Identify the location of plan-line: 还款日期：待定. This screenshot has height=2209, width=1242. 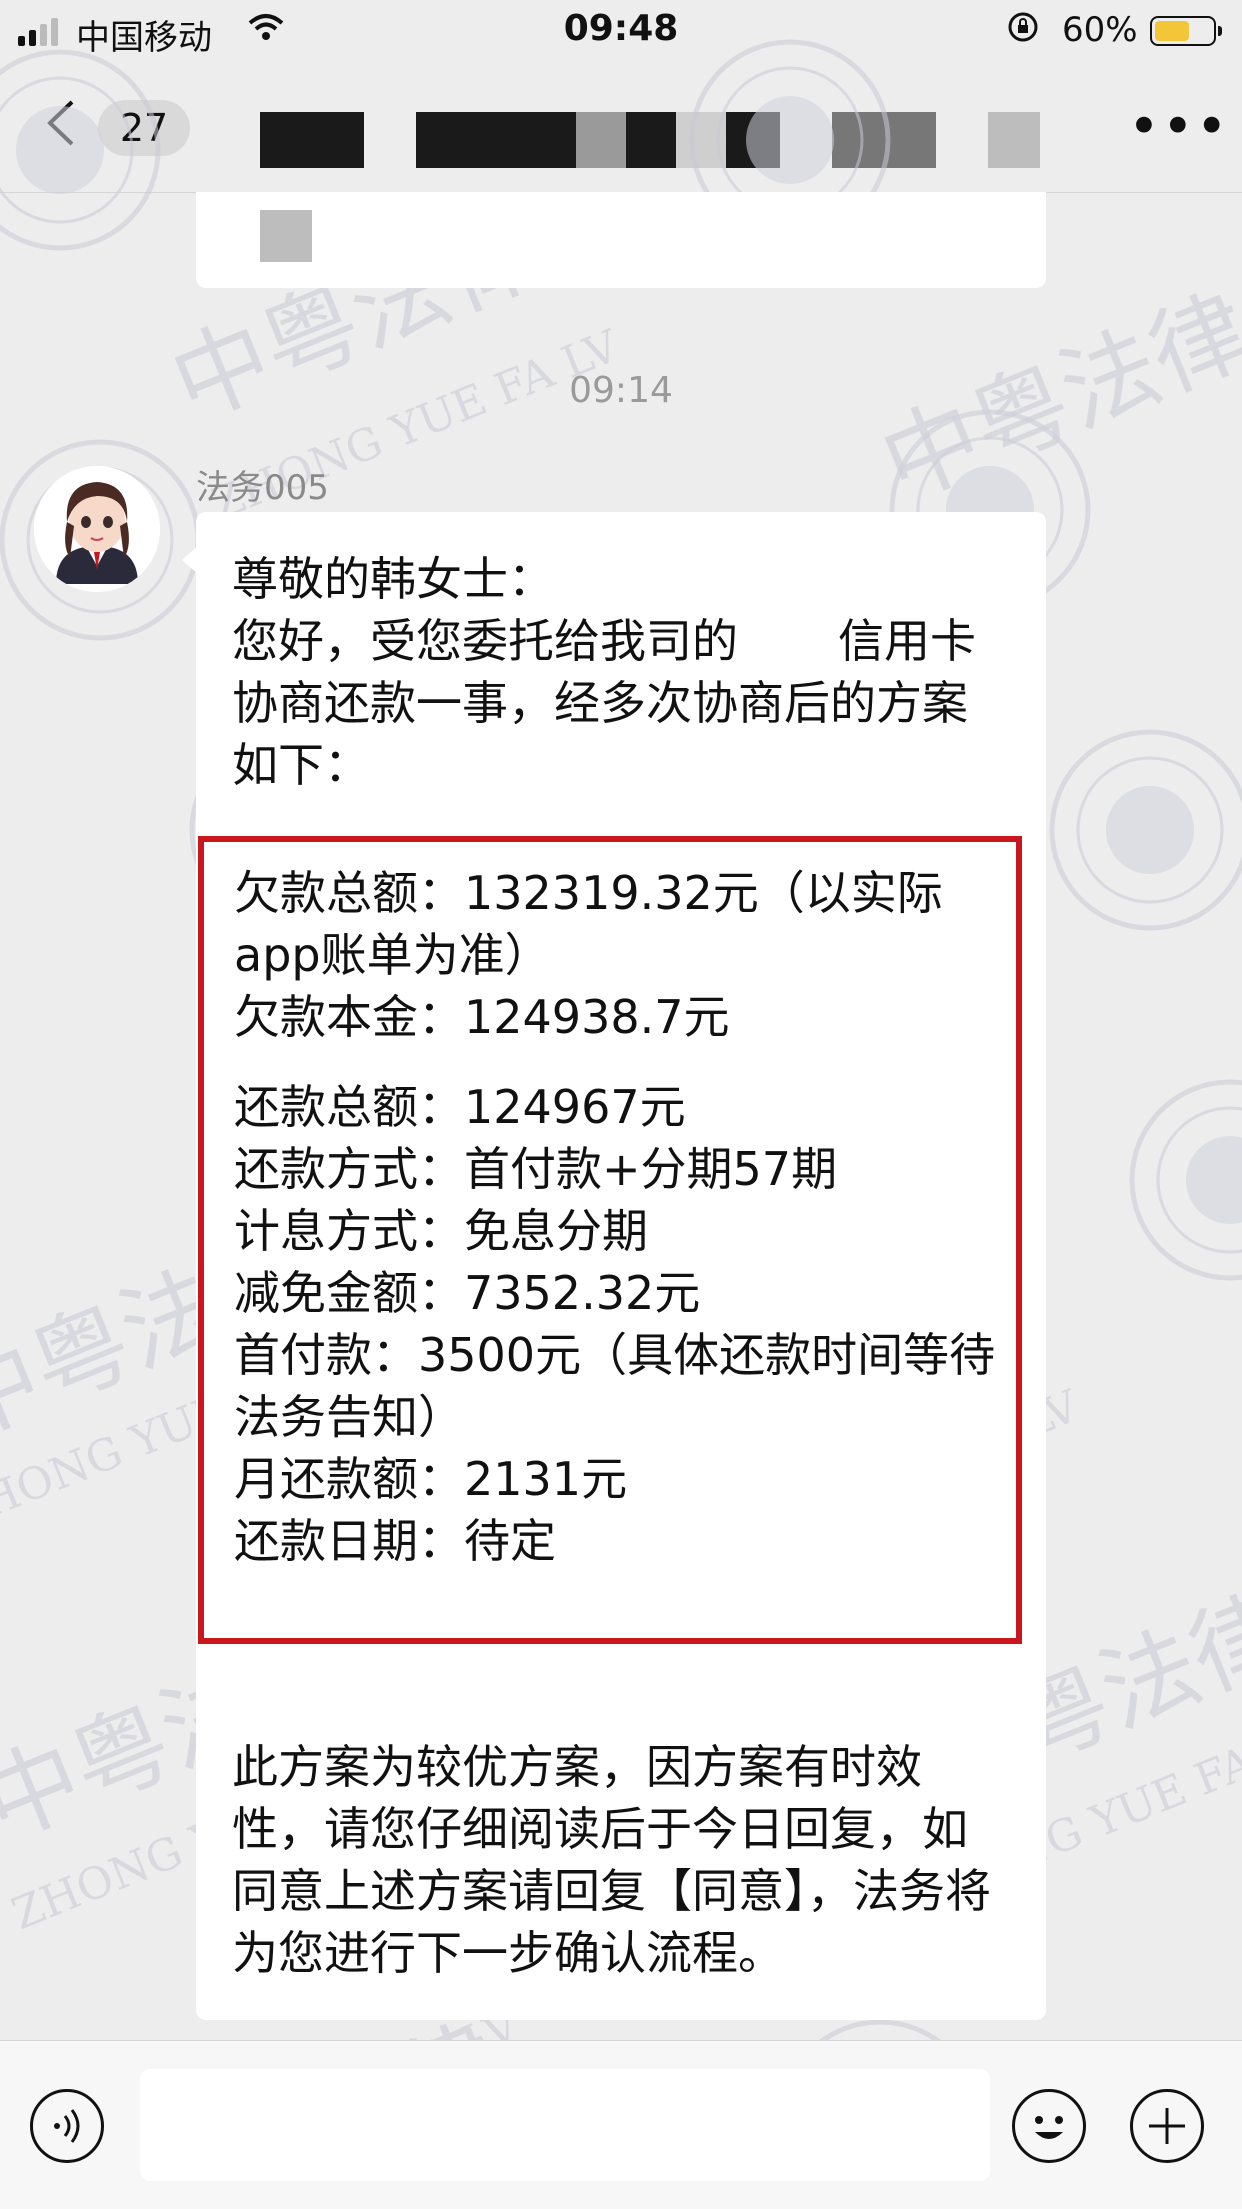
(395, 1541).